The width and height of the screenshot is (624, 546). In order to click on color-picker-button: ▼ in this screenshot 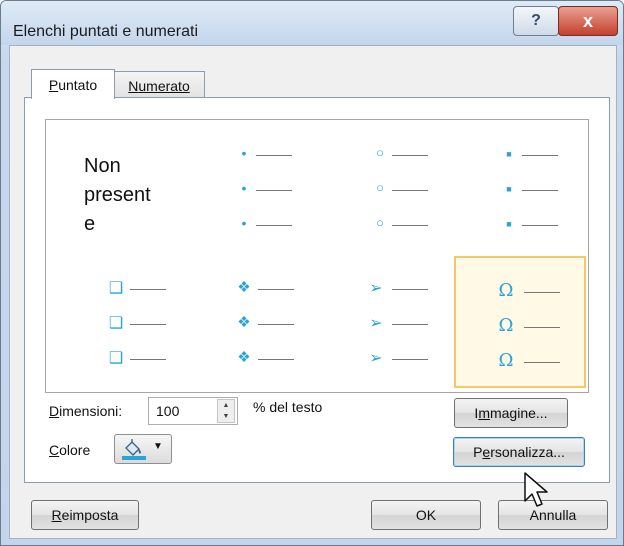, I will do `click(143, 449)`.